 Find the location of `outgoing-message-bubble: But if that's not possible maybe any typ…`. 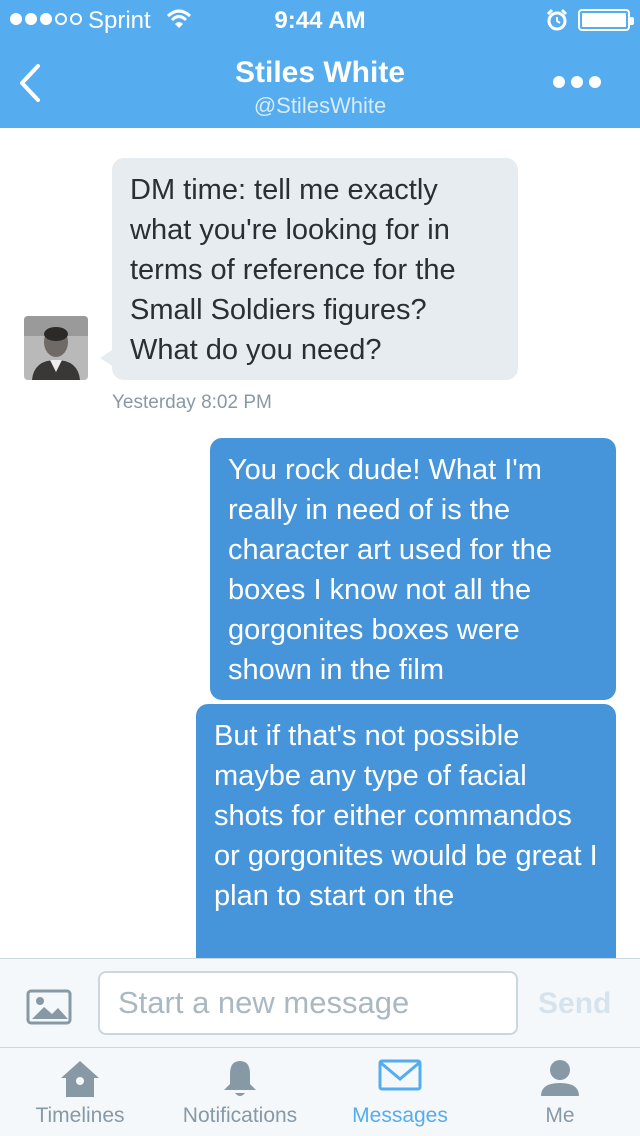

outgoing-message-bubble: But if that's not possible maybe any typ… is located at coordinates (406, 831).